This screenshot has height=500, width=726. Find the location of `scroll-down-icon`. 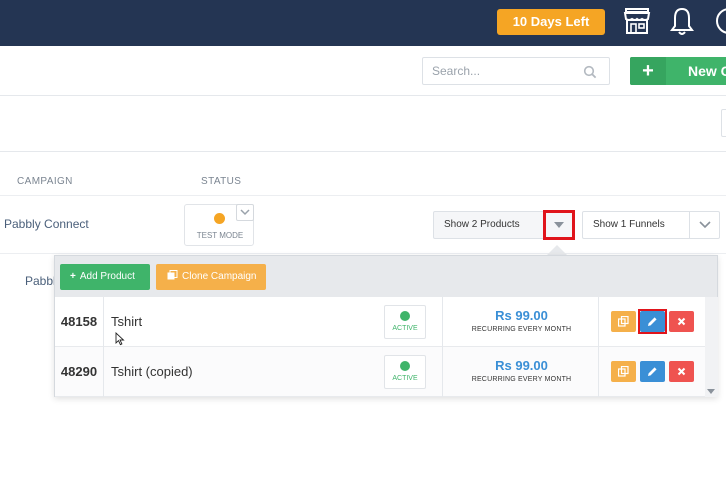

scroll-down-icon is located at coordinates (711, 391).